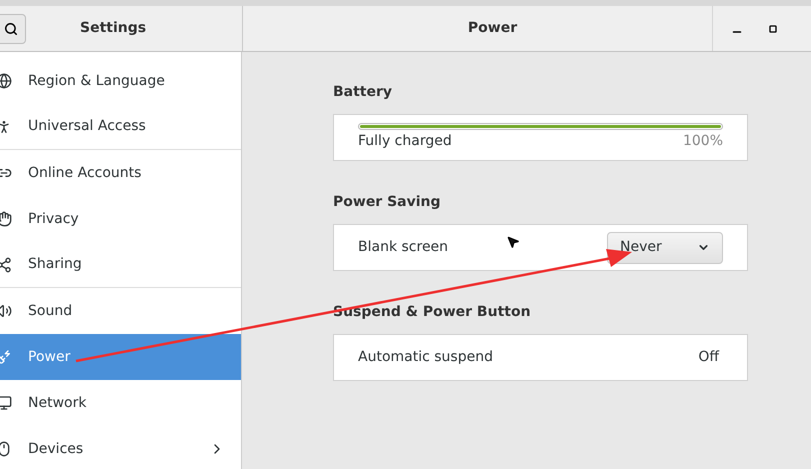  I want to click on sidebar-title: Settings, so click(113, 28).